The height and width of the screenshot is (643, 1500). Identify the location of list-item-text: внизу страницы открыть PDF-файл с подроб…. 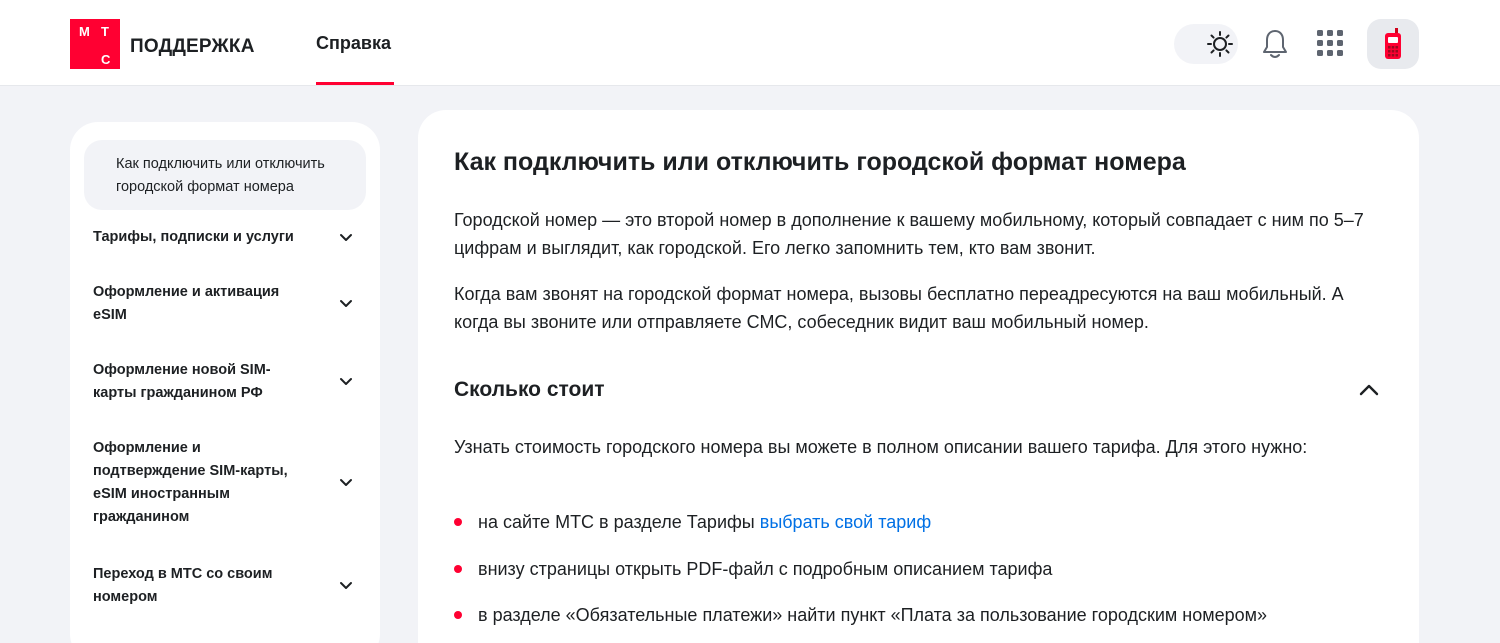
(765, 569).